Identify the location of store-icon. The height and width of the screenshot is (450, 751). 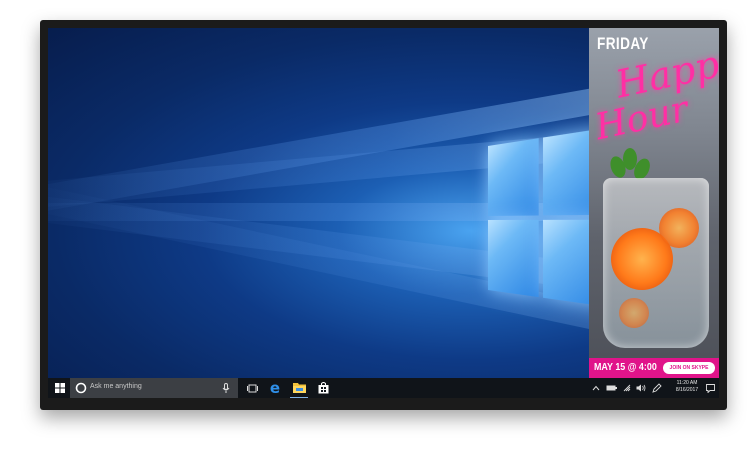
(323, 388).